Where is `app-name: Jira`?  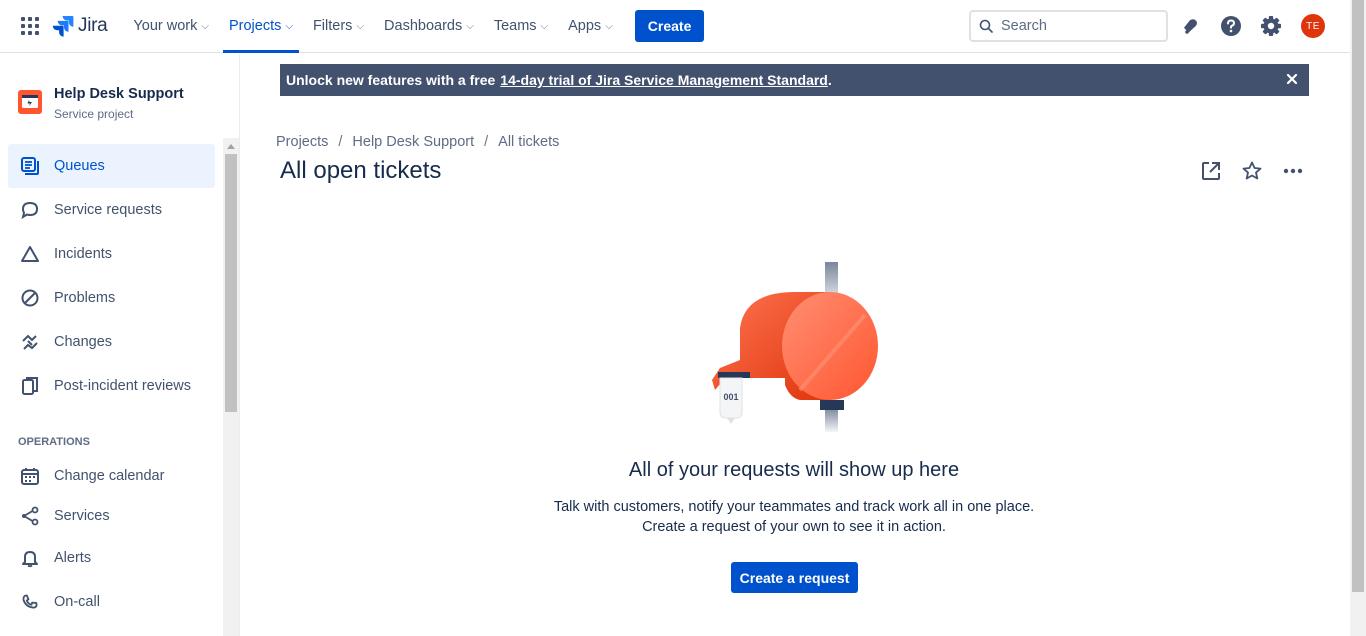
app-name: Jira is located at coordinates (93, 25).